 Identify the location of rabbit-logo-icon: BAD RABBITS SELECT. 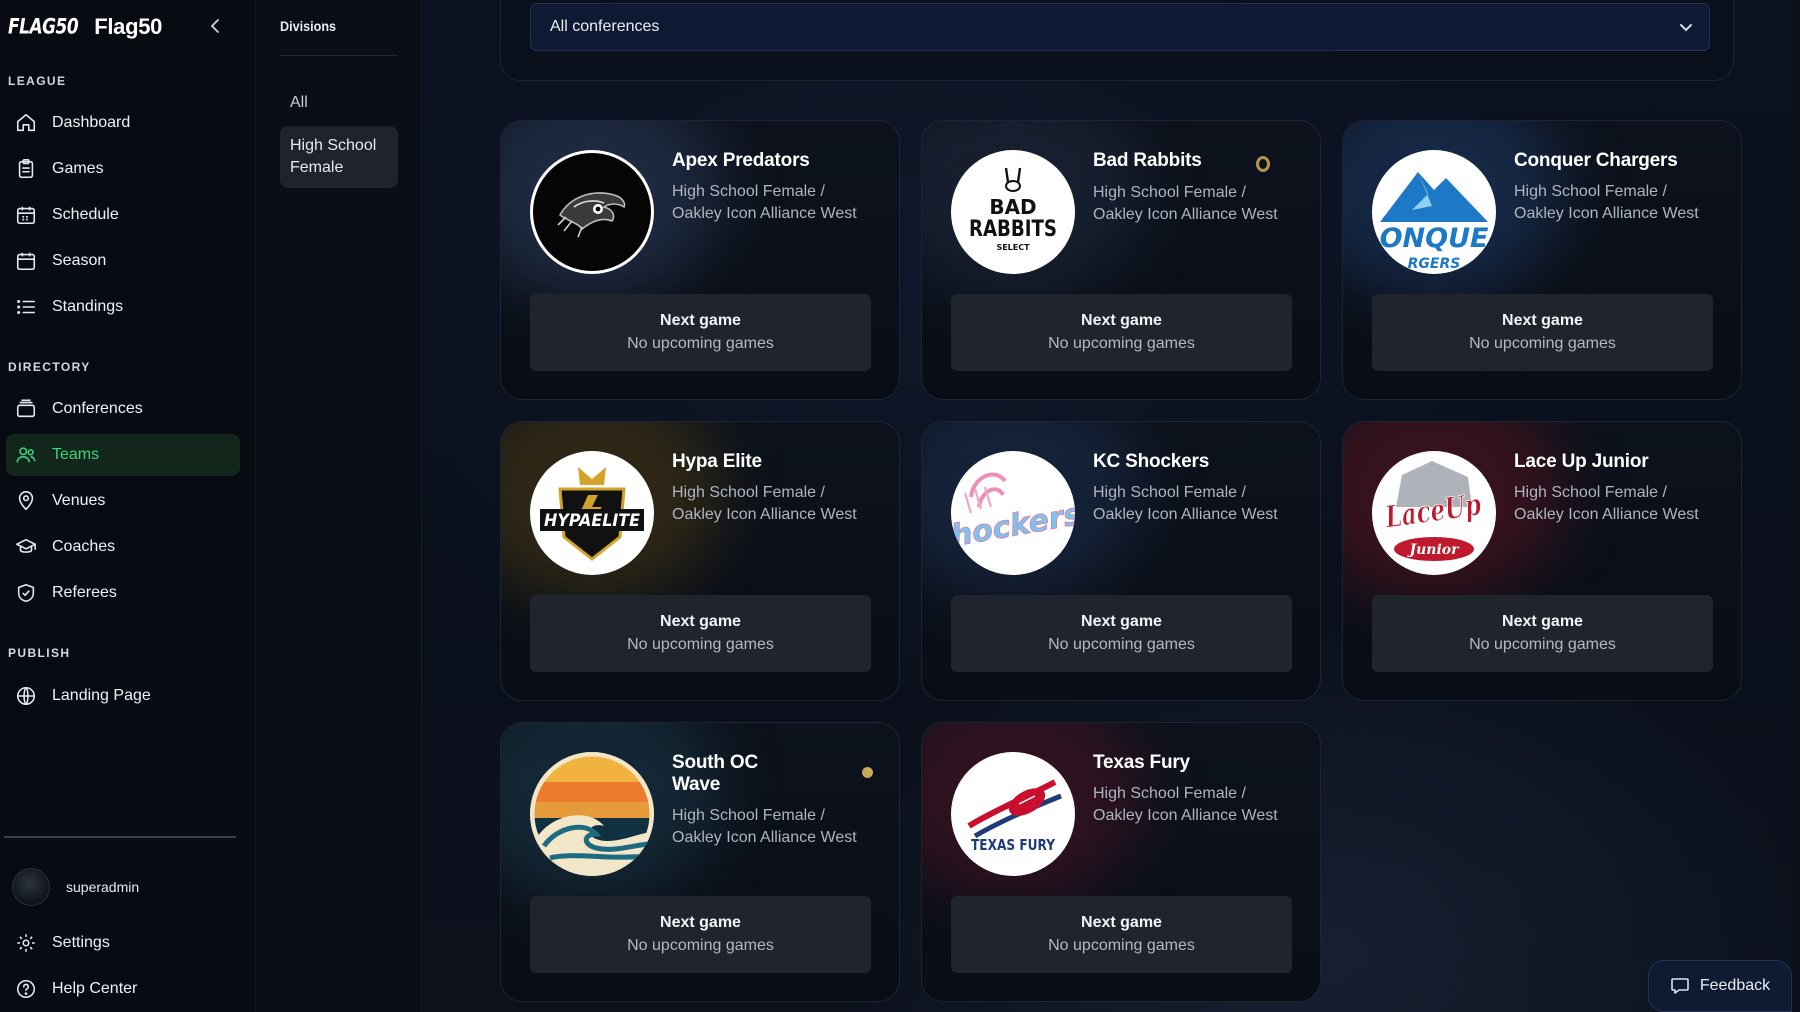
(1013, 209).